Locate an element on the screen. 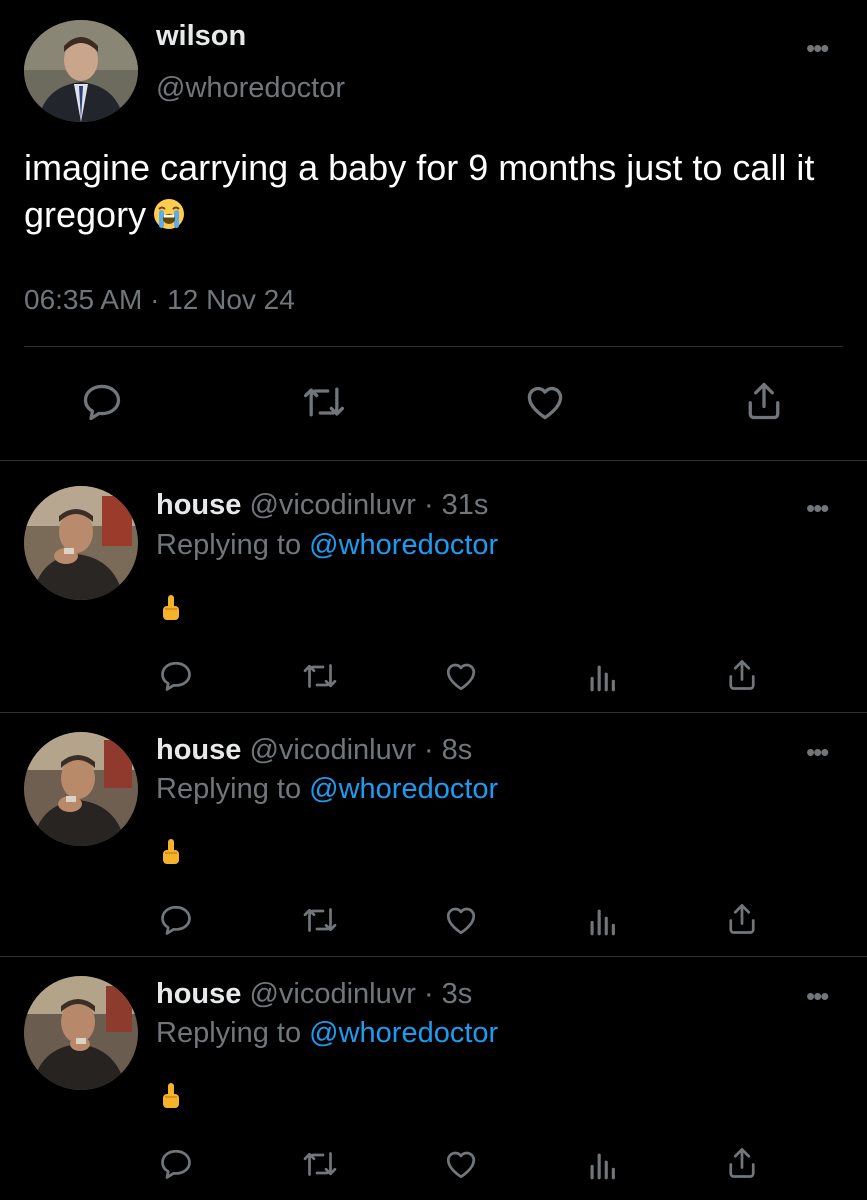 This screenshot has width=867, height=1200. loudly-crying-face-icon is located at coordinates (169, 212).